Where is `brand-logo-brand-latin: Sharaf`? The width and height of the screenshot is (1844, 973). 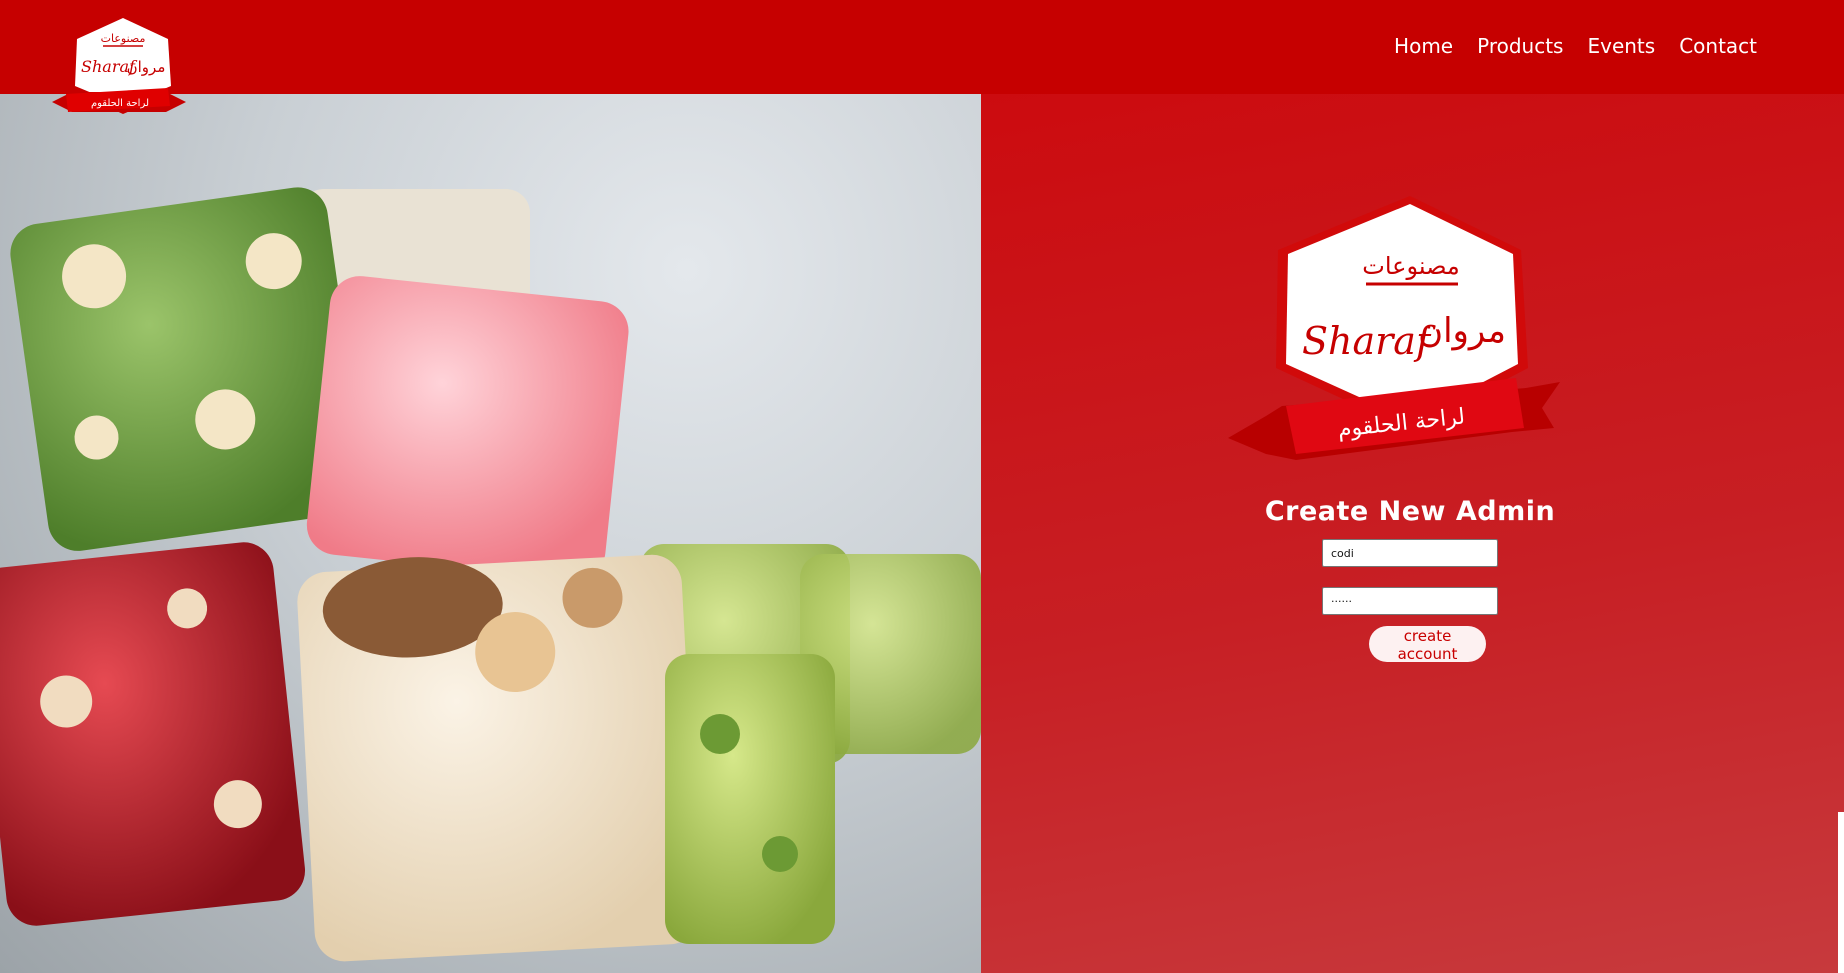
brand-logo-brand-latin: Sharaf is located at coordinates (1369, 341).